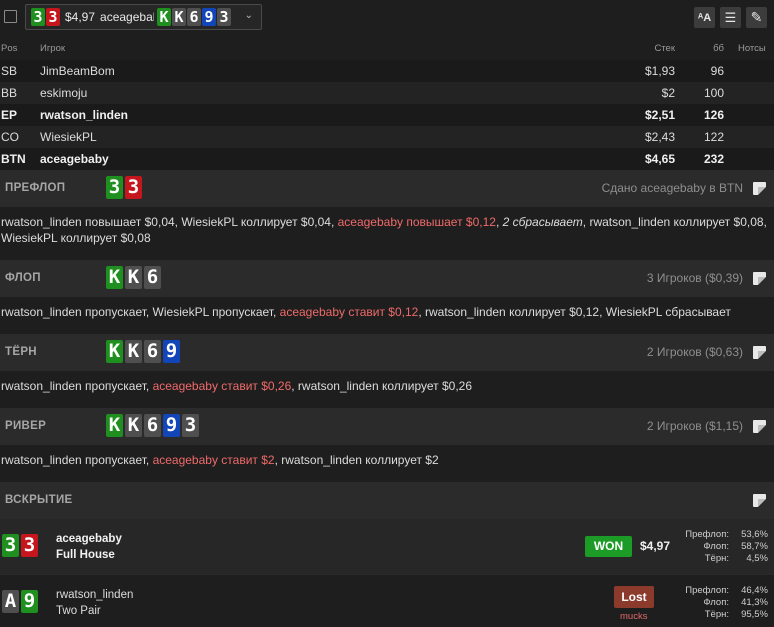 This screenshot has width=774, height=627. Describe the element at coordinates (53, 48) in the screenshot. I see `col-player: Игрок` at that location.